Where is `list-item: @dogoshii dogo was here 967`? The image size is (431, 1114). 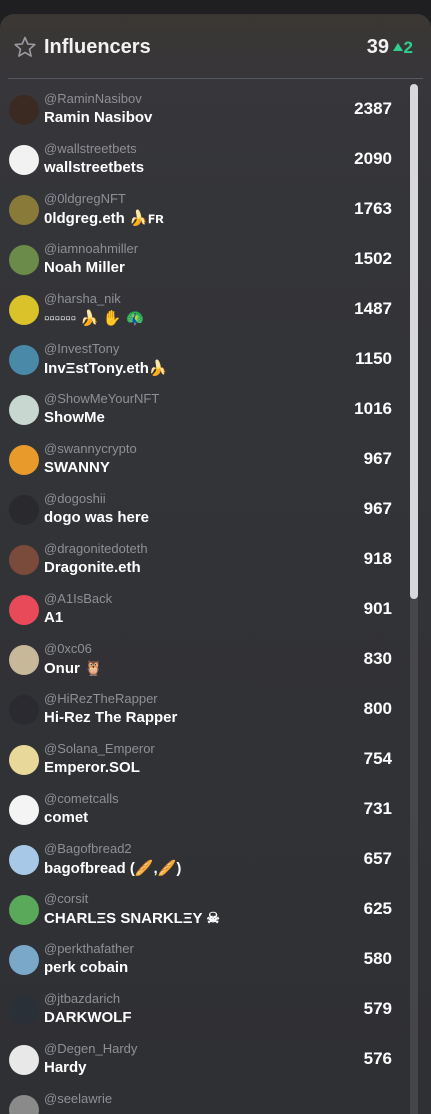
list-item: @dogoshii dogo was here 967 is located at coordinates (215, 514).